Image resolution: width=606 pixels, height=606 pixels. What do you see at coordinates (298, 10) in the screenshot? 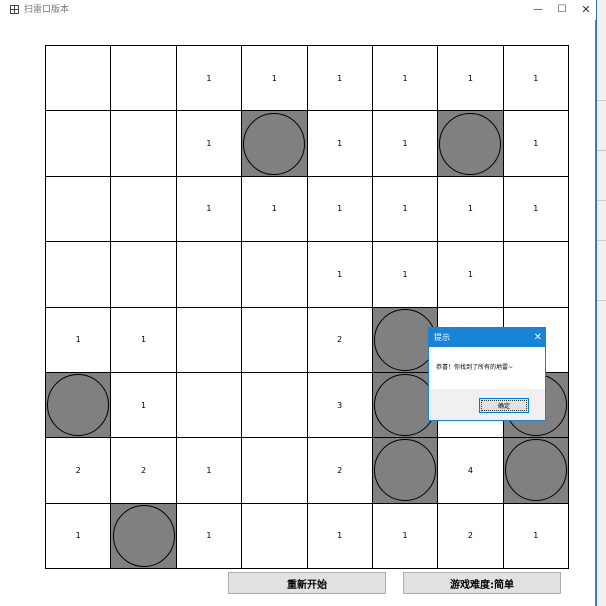
I see `title-bar: 扫雷口版本 — ☐ ✕` at bounding box center [298, 10].